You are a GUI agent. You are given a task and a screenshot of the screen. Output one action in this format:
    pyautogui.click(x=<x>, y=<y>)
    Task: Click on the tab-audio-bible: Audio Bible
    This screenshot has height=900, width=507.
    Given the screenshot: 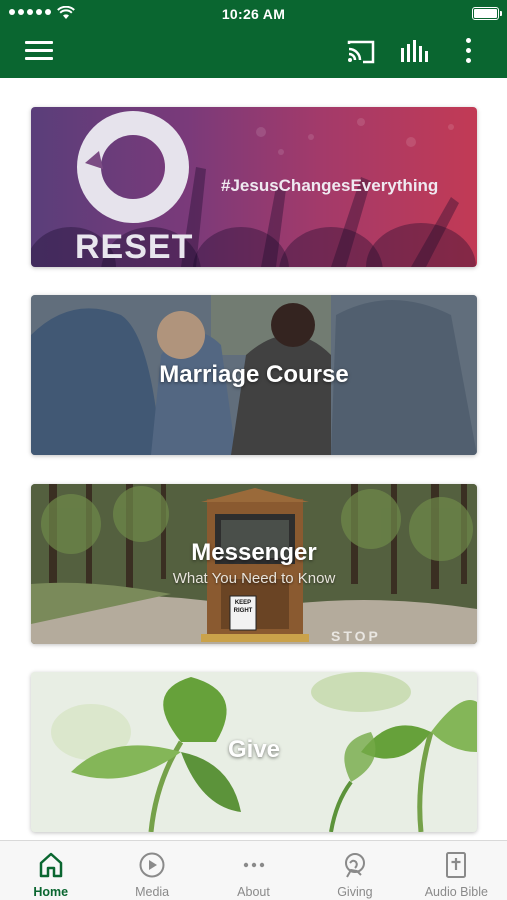 What is the action you would take?
    pyautogui.click(x=456, y=870)
    